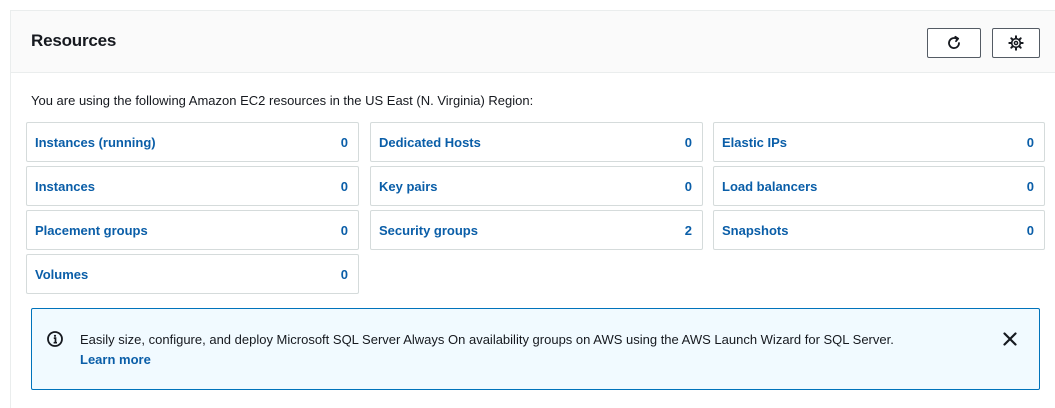 The height and width of the screenshot is (408, 1055). What do you see at coordinates (769, 186) in the screenshot?
I see `resource-link: Load balancers` at bounding box center [769, 186].